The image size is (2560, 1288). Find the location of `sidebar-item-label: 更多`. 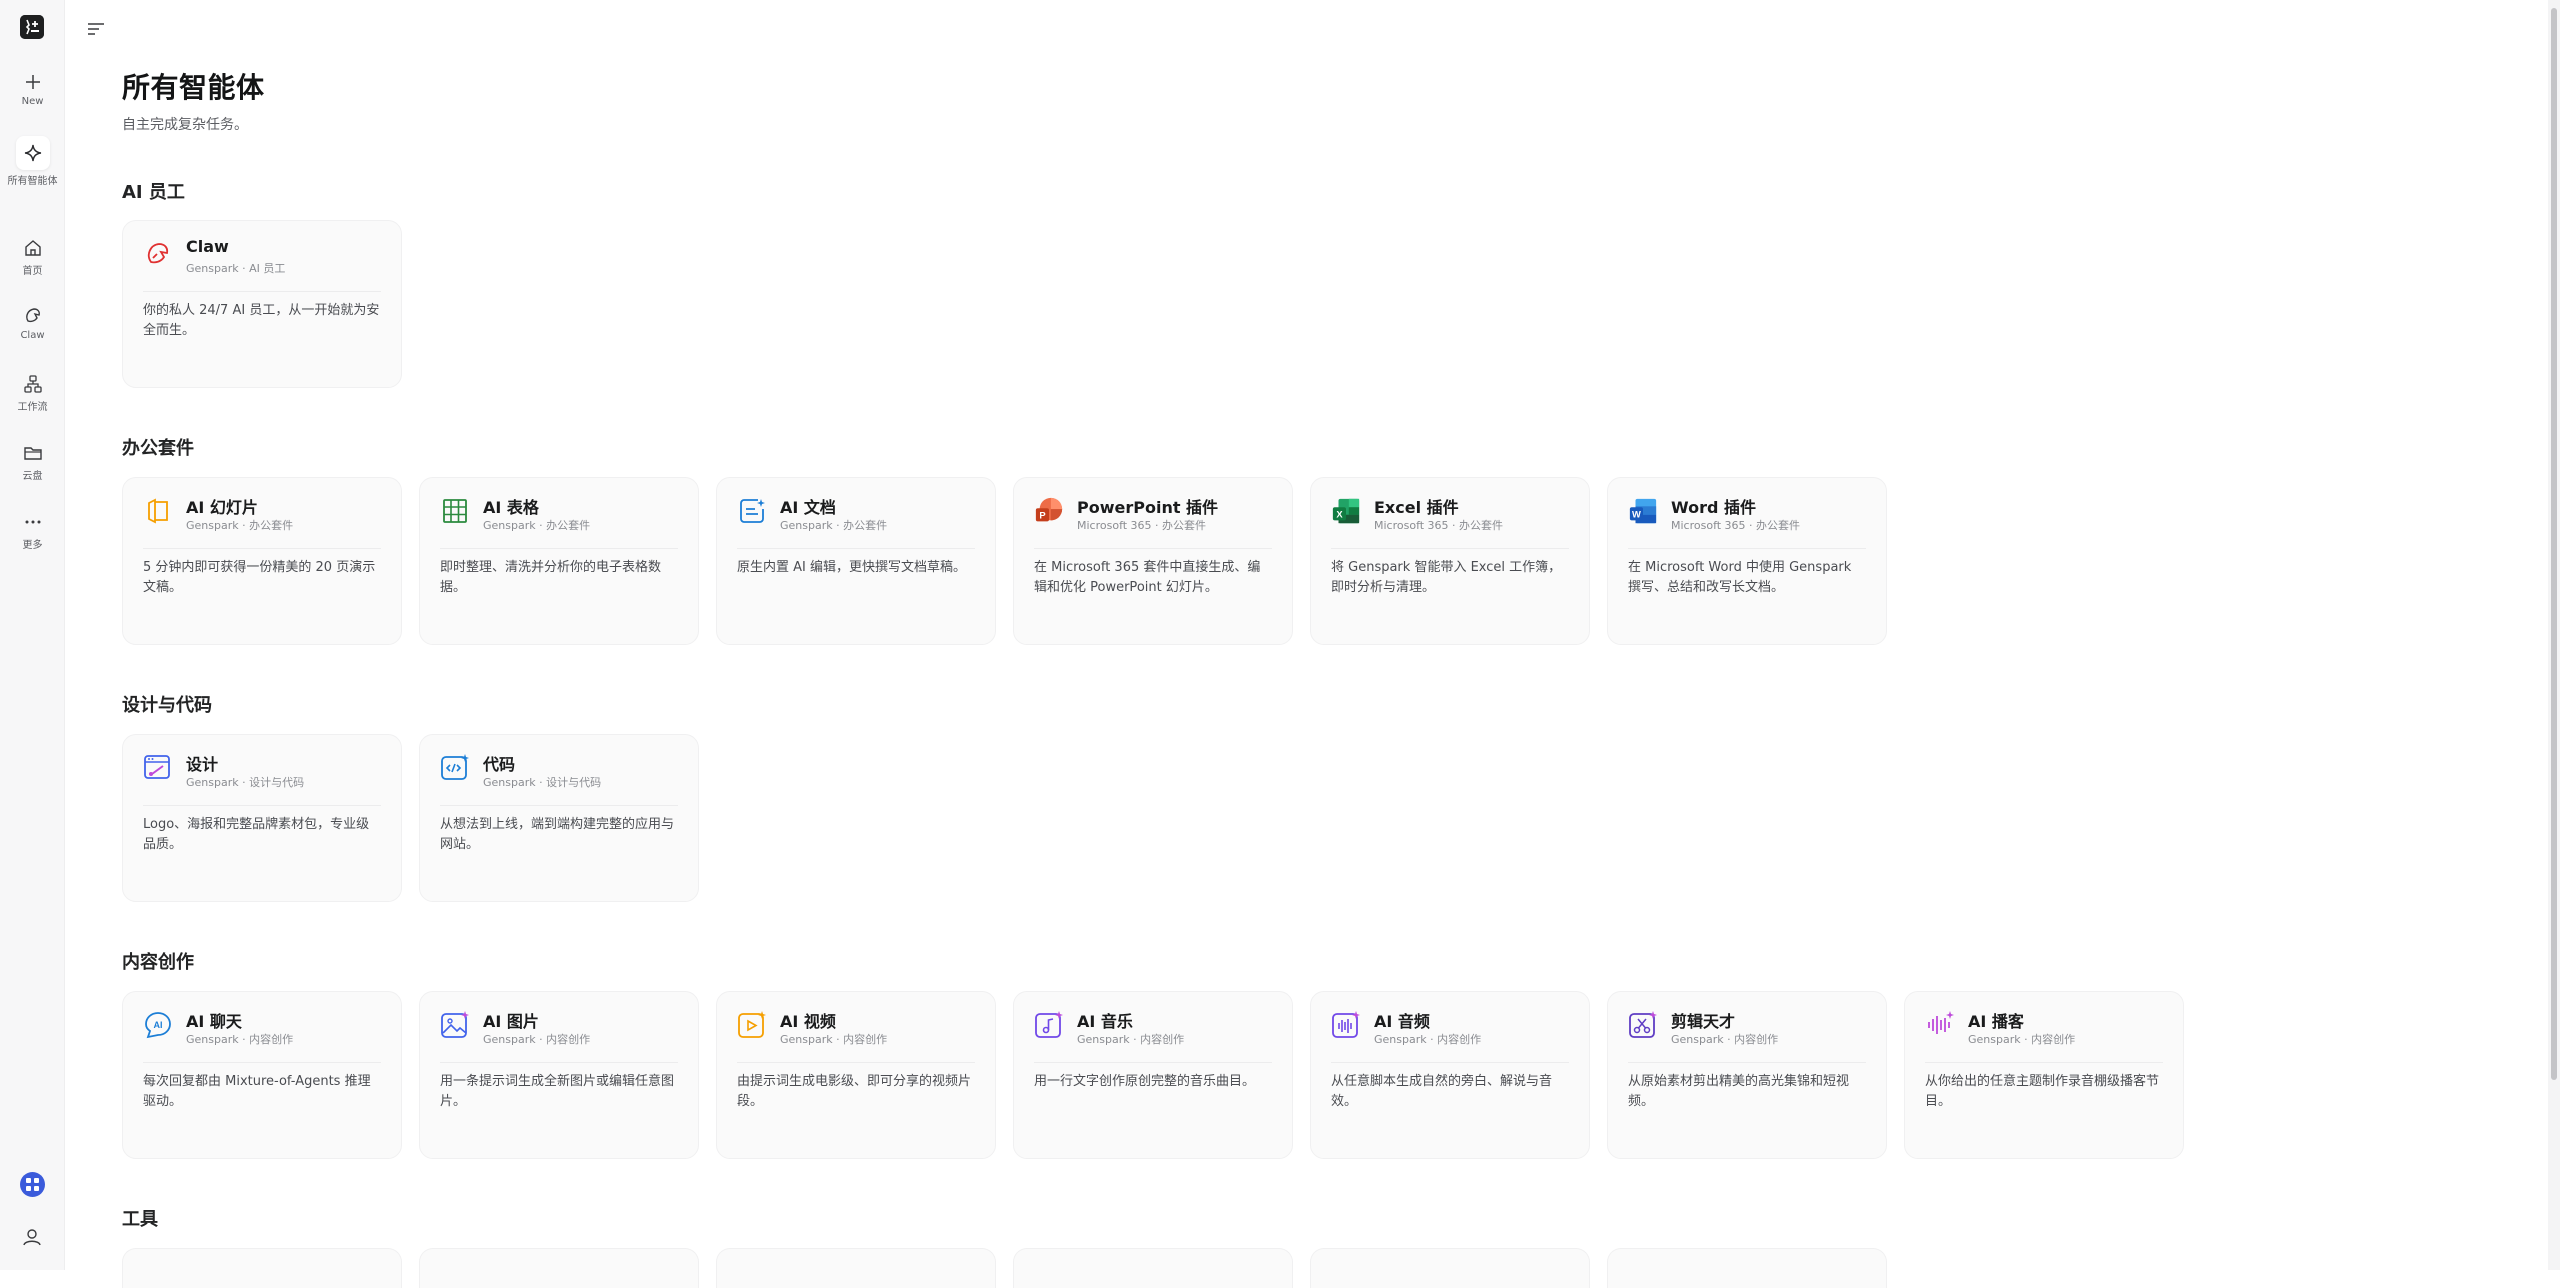

sidebar-item-label: 更多 is located at coordinates (32, 545).